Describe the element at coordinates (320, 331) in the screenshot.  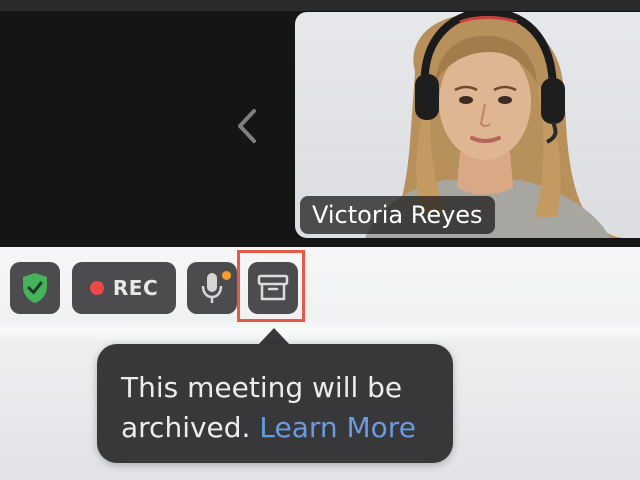
I see `background-stripe` at that location.